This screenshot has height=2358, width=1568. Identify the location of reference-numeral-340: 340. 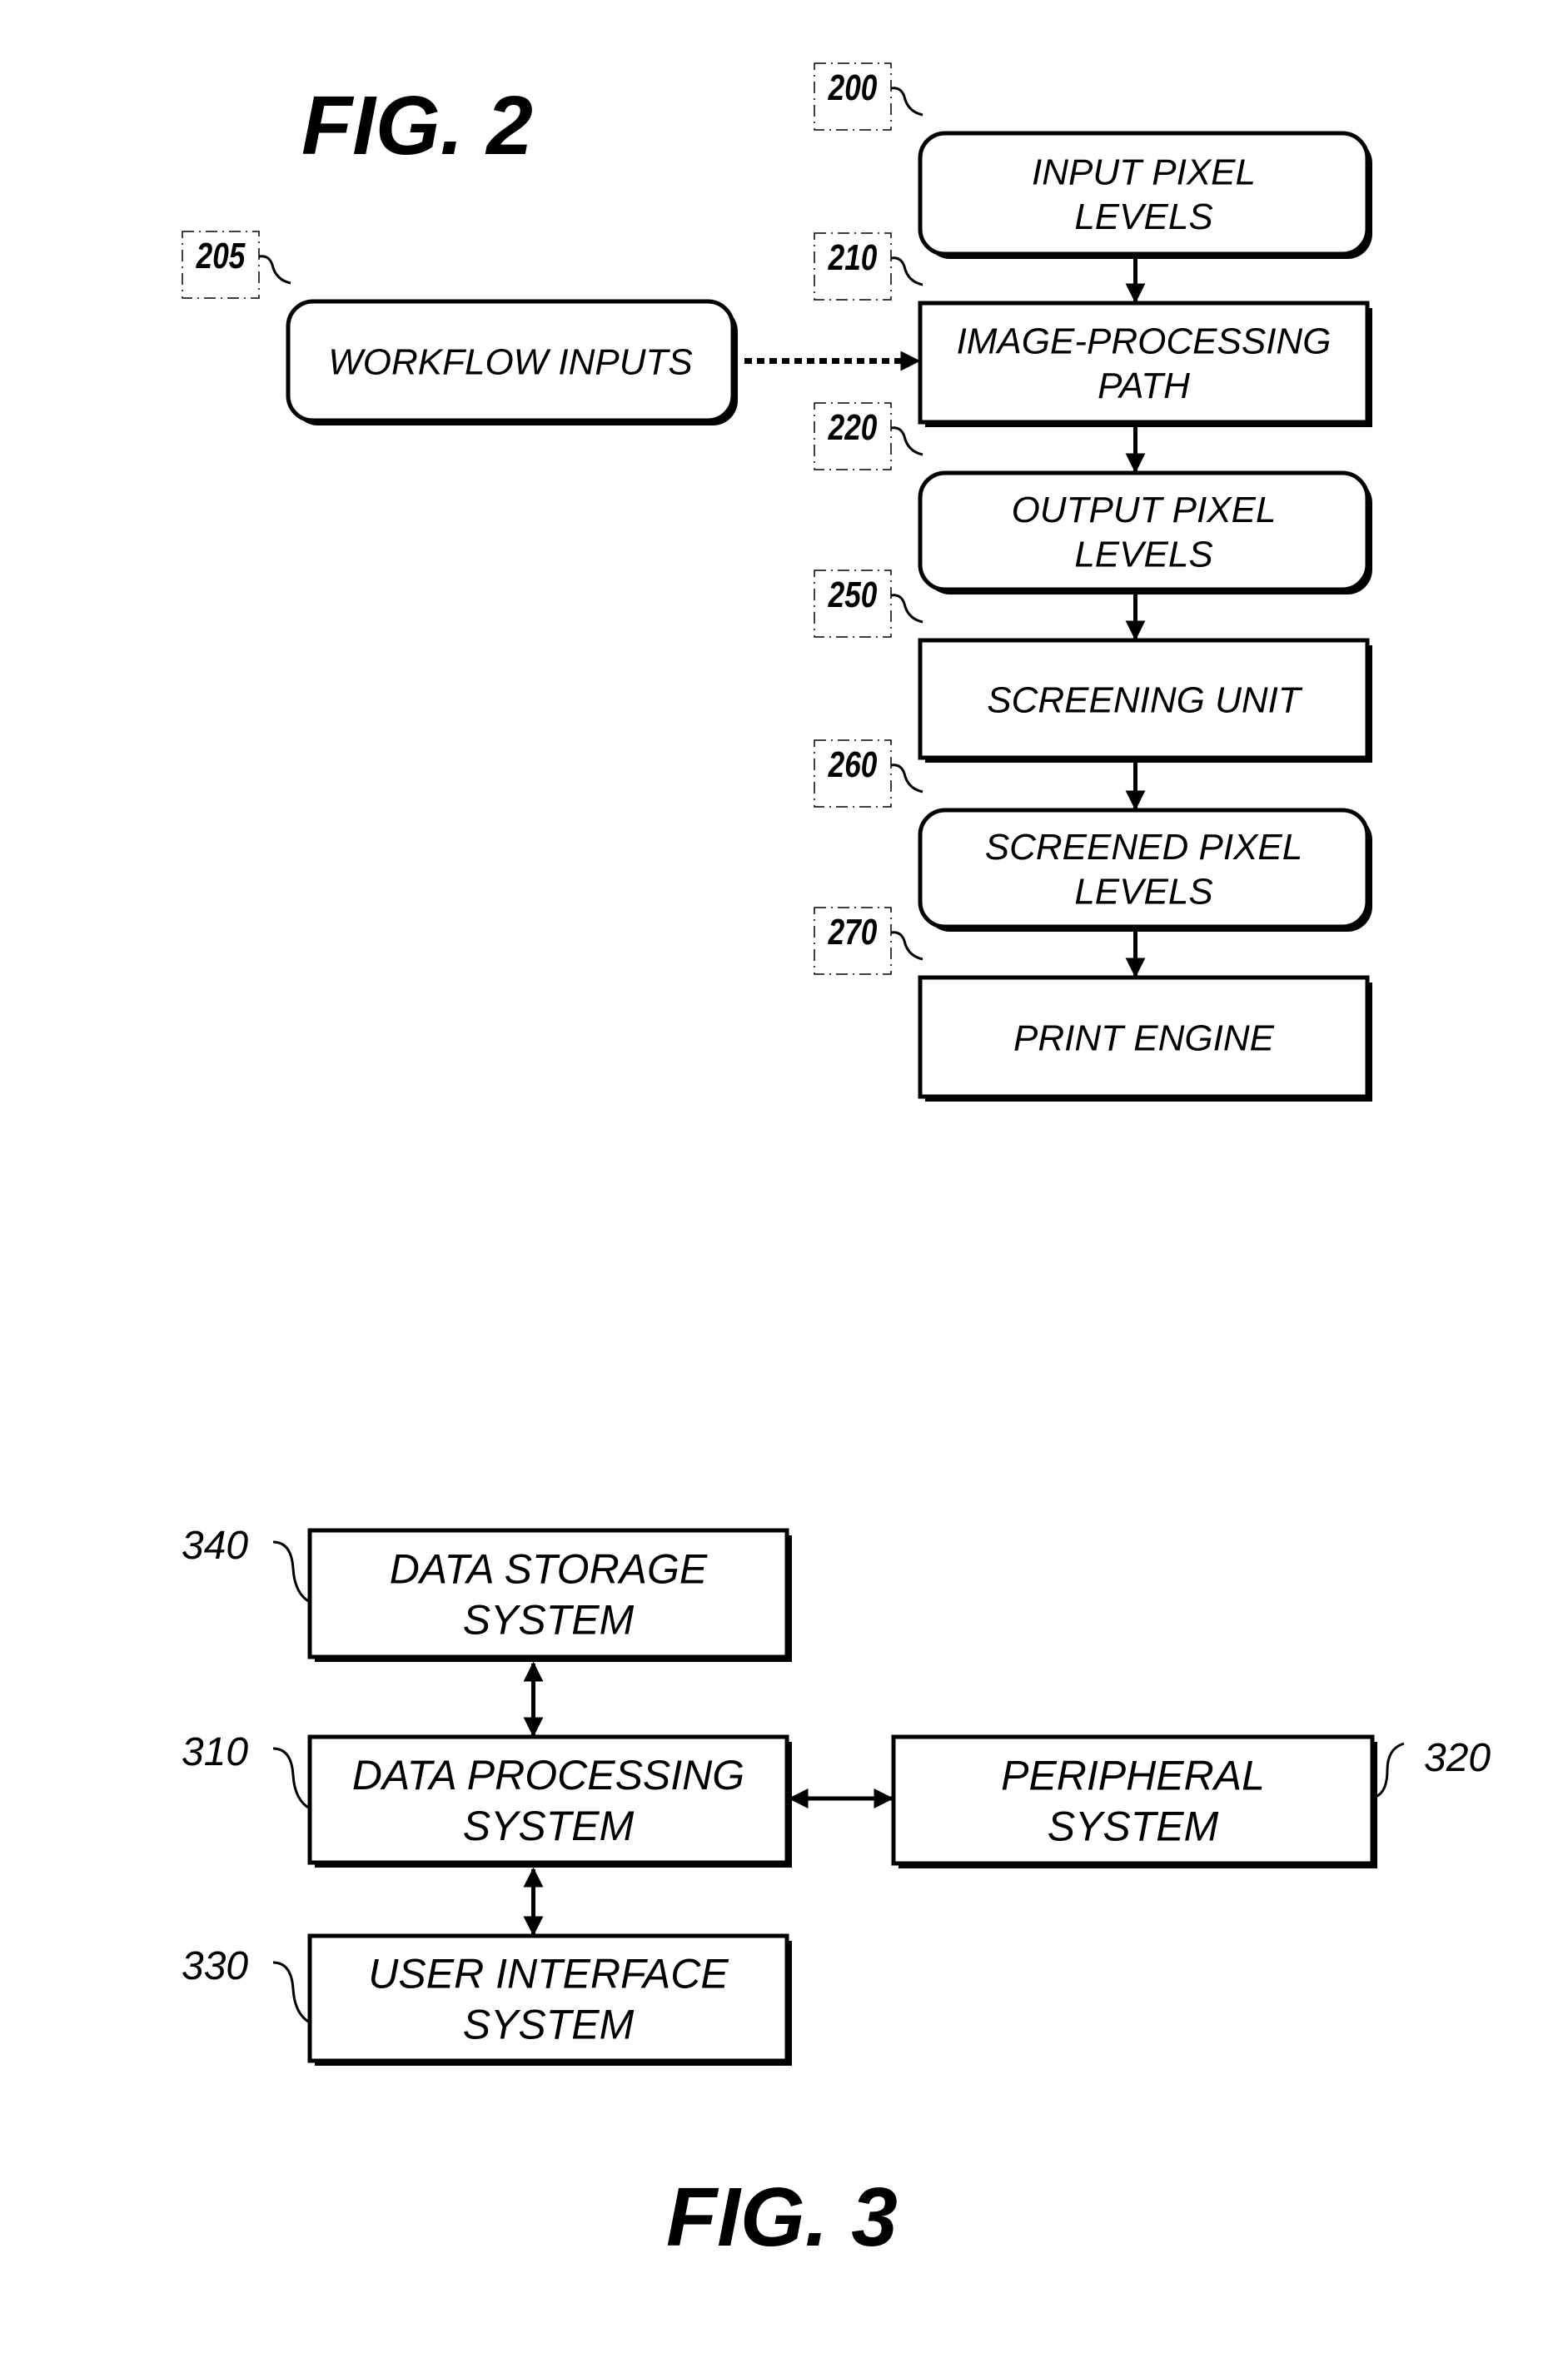
(246, 1564).